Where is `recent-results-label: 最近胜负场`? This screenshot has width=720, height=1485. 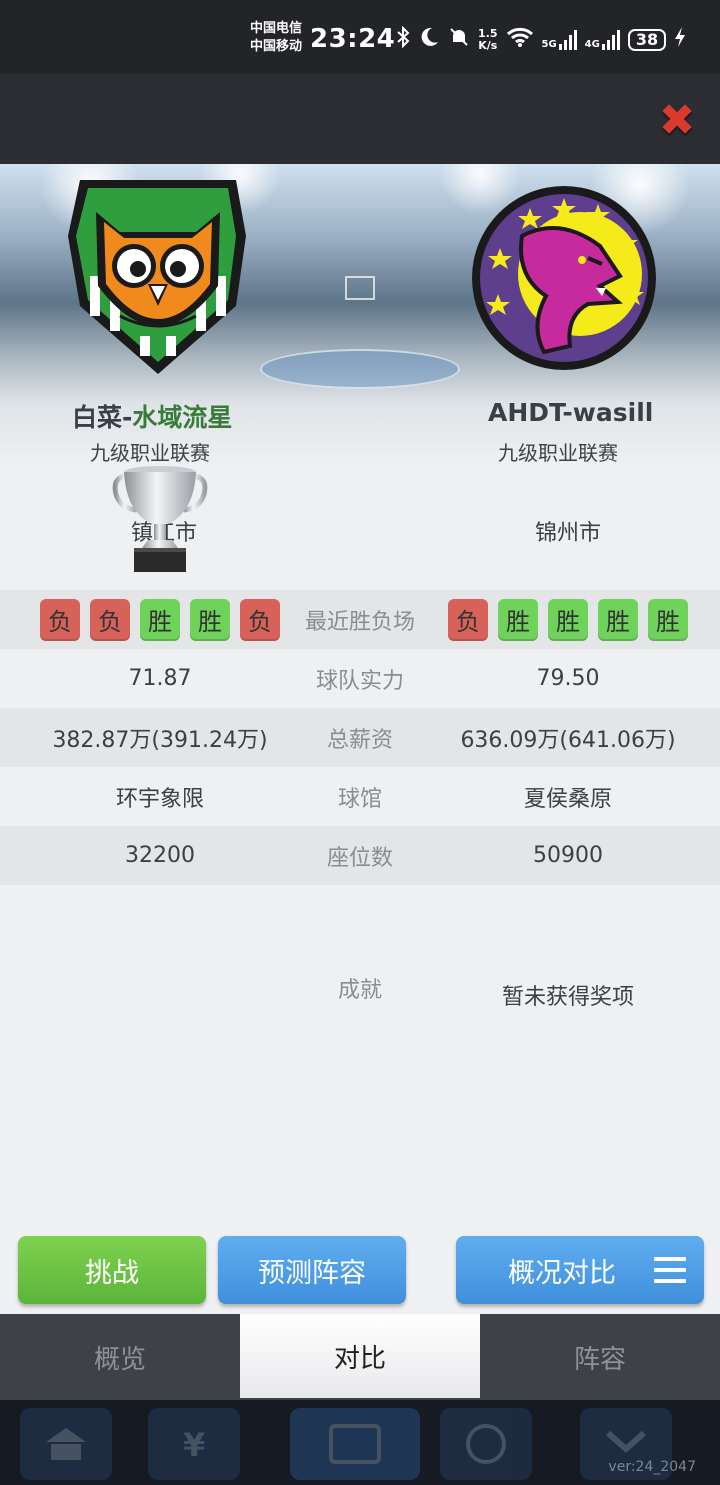
recent-results-label: 最近胜负场 is located at coordinates (359, 622).